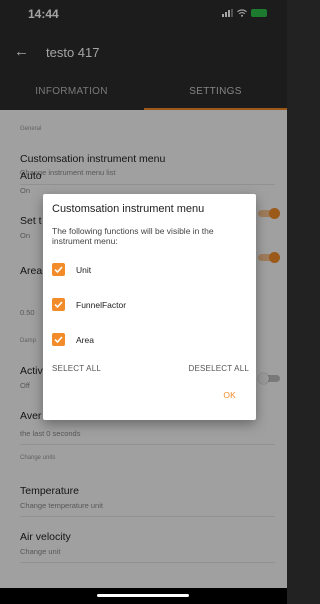 The height and width of the screenshot is (604, 320). I want to click on option-funnel-factor: FunnelFactor, so click(147, 306).